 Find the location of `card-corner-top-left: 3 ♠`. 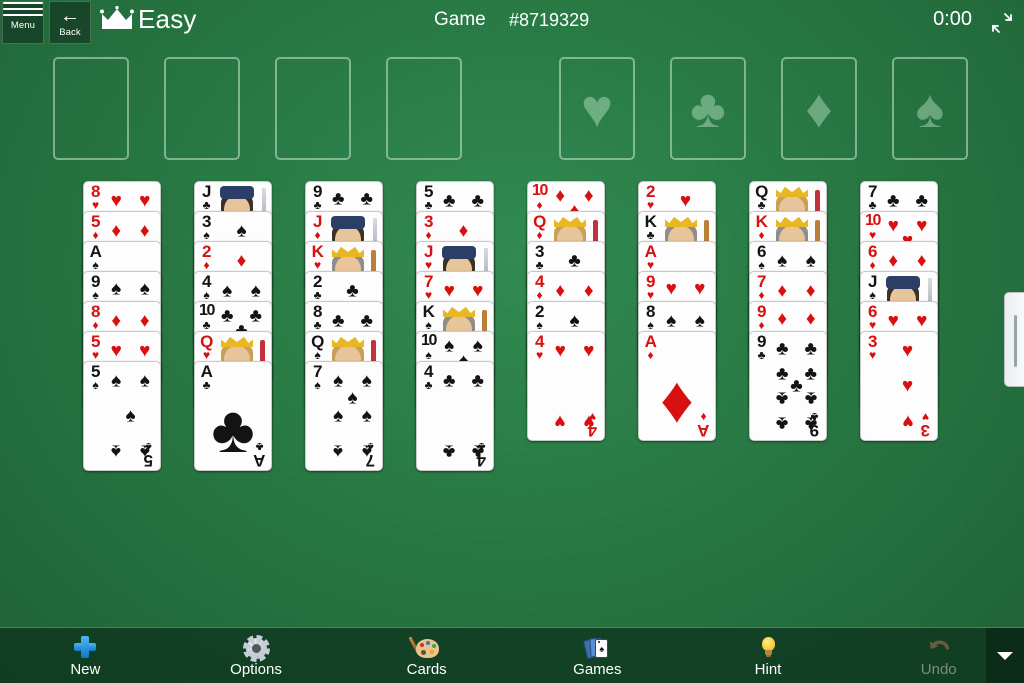

card-corner-top-left: 3 ♠ is located at coordinates (206, 227).